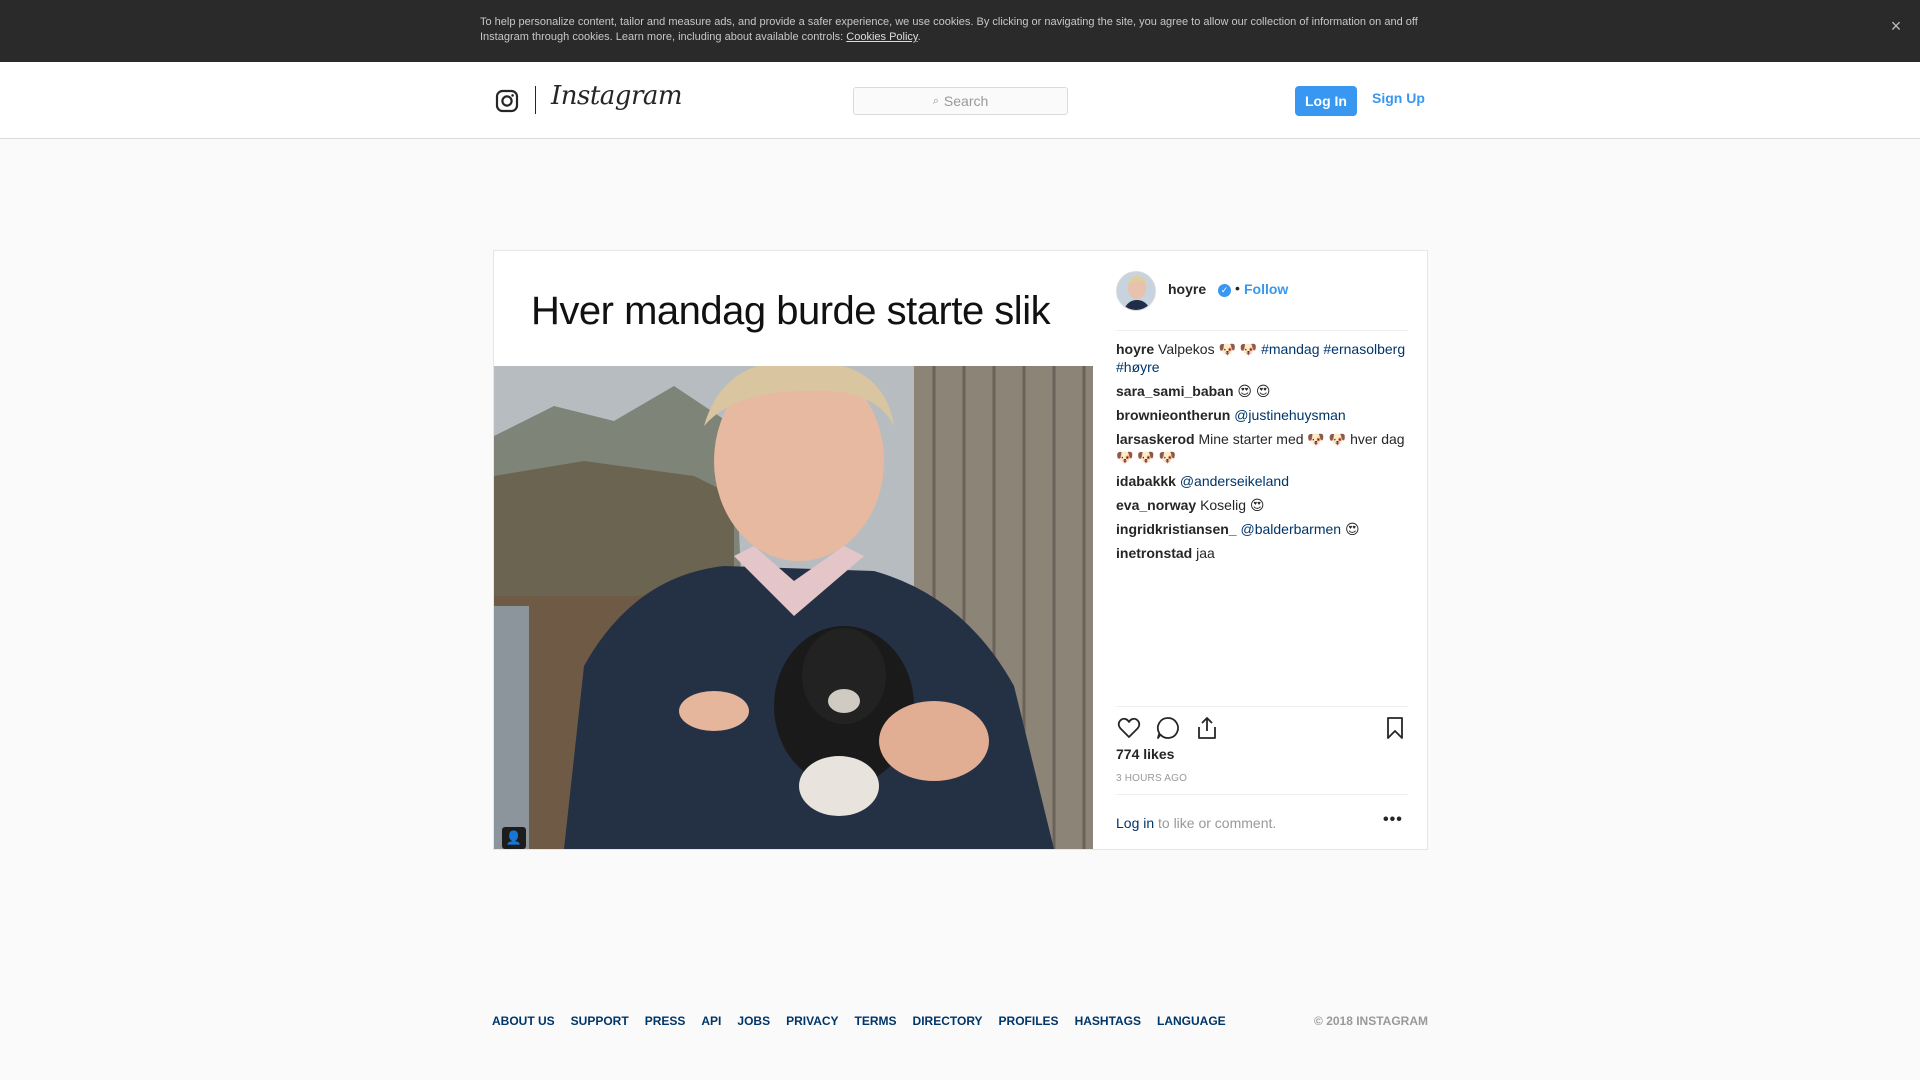  Describe the element at coordinates (1191, 1021) in the screenshot. I see `footer-link-language: LANGUAGE` at that location.